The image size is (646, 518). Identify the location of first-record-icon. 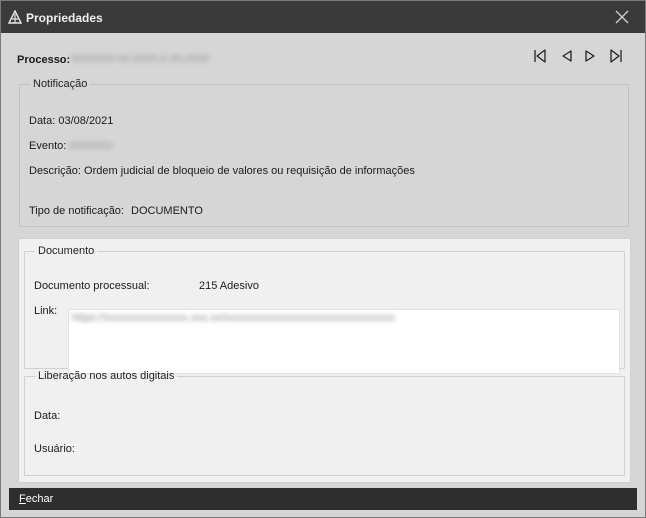
(540, 56).